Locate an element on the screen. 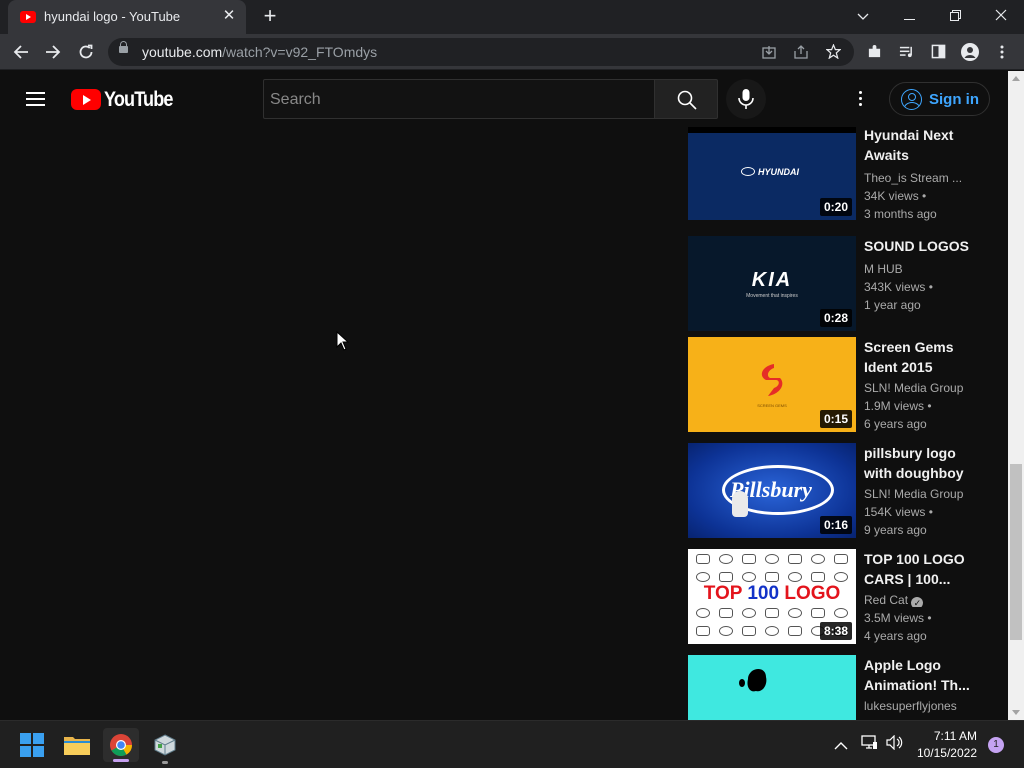  menu-hamburger-icon is located at coordinates (36, 99).